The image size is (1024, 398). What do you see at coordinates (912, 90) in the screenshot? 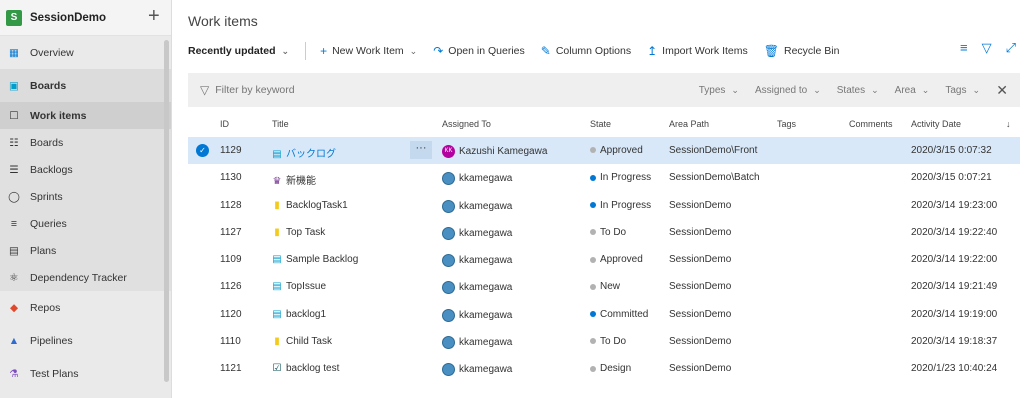
I see `area-filter: Area ⌄` at bounding box center [912, 90].